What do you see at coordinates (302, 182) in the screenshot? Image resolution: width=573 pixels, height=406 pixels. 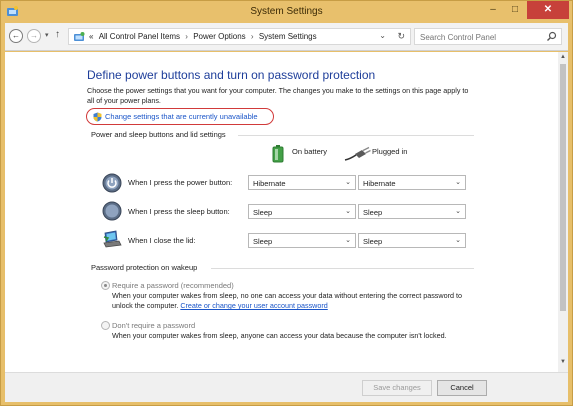 I see `power-button-battery-select: Hibernate ⌄` at bounding box center [302, 182].